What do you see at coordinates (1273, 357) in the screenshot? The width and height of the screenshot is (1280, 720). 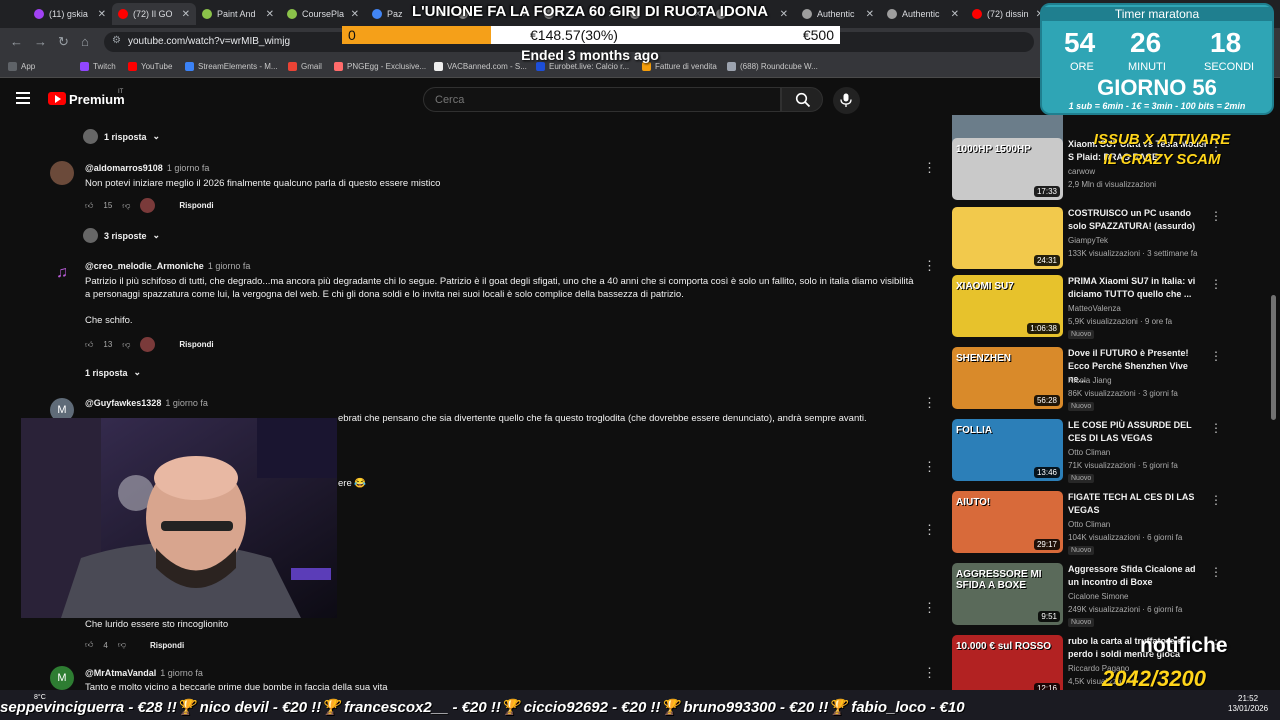 I see `scrollbar` at bounding box center [1273, 357].